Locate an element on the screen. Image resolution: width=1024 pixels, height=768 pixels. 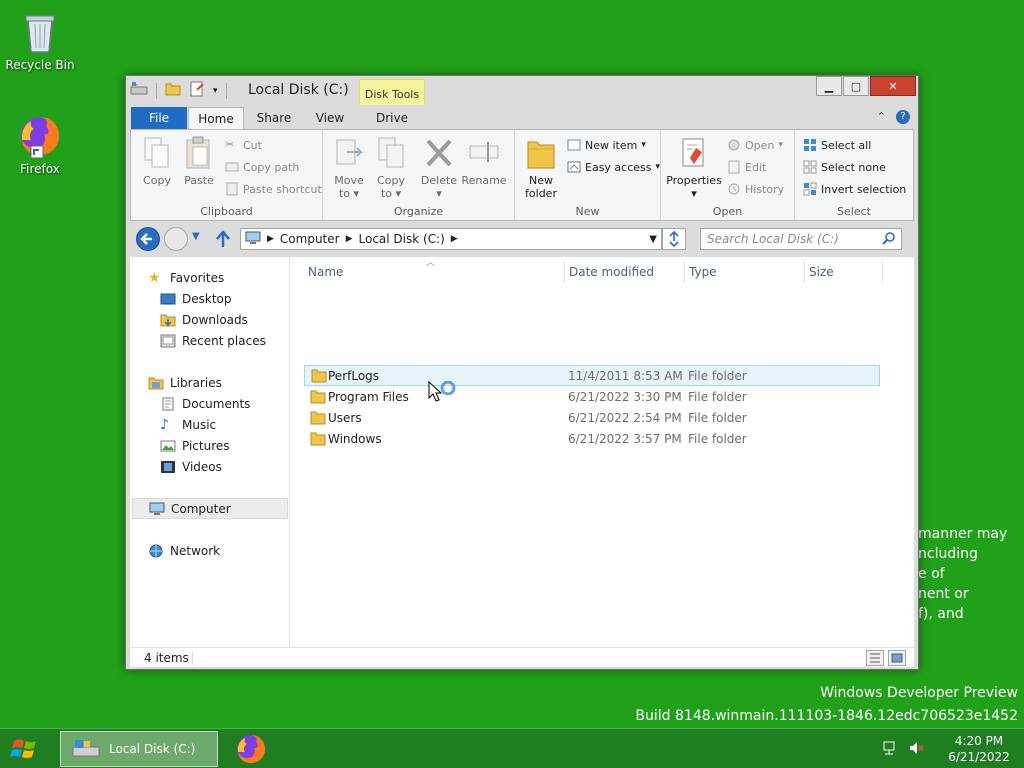
background-text-line: nent or is located at coordinates (943, 594).